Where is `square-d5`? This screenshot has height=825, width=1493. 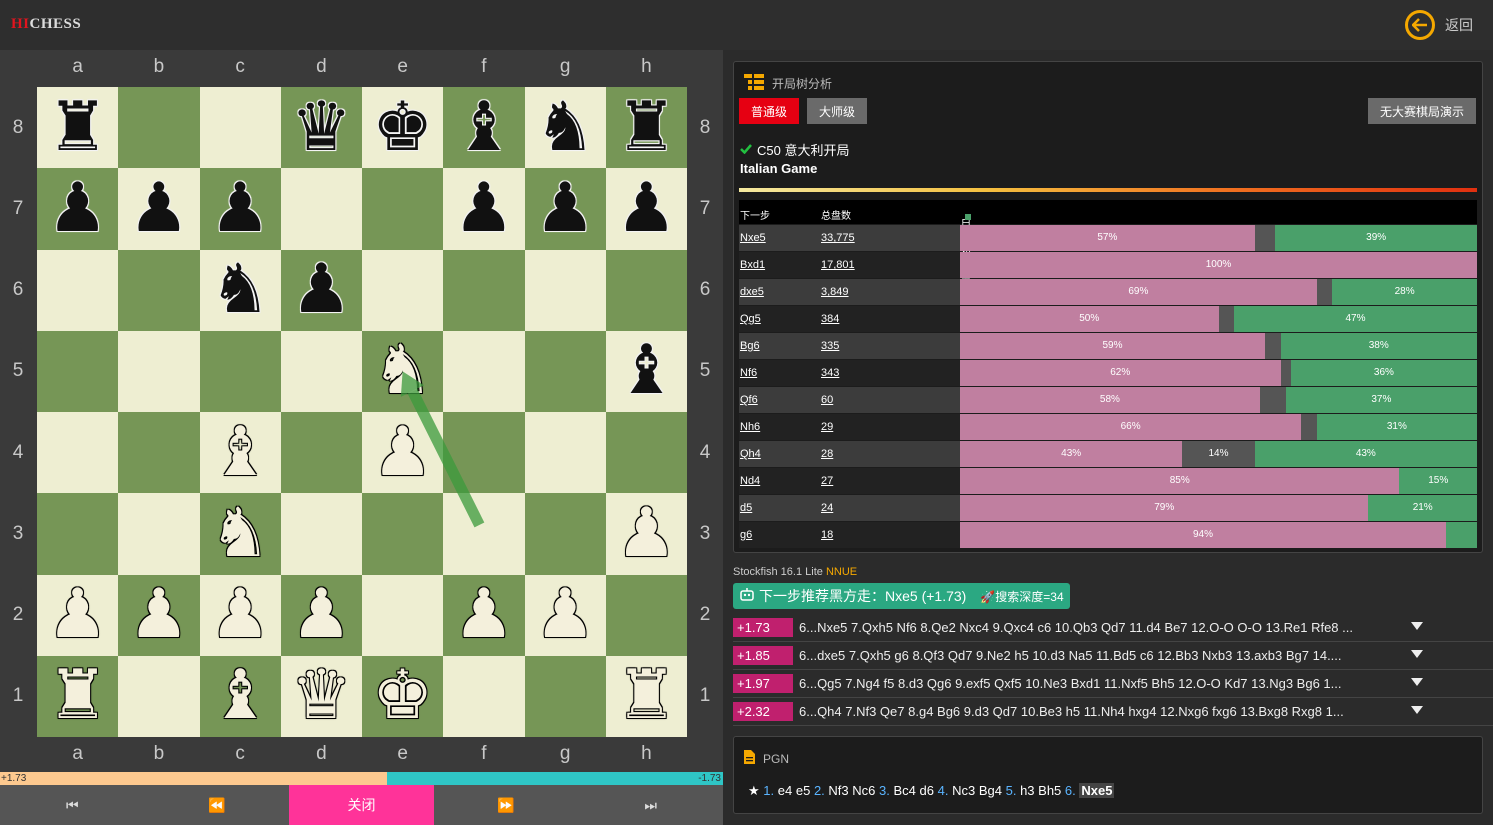 square-d5 is located at coordinates (321, 371).